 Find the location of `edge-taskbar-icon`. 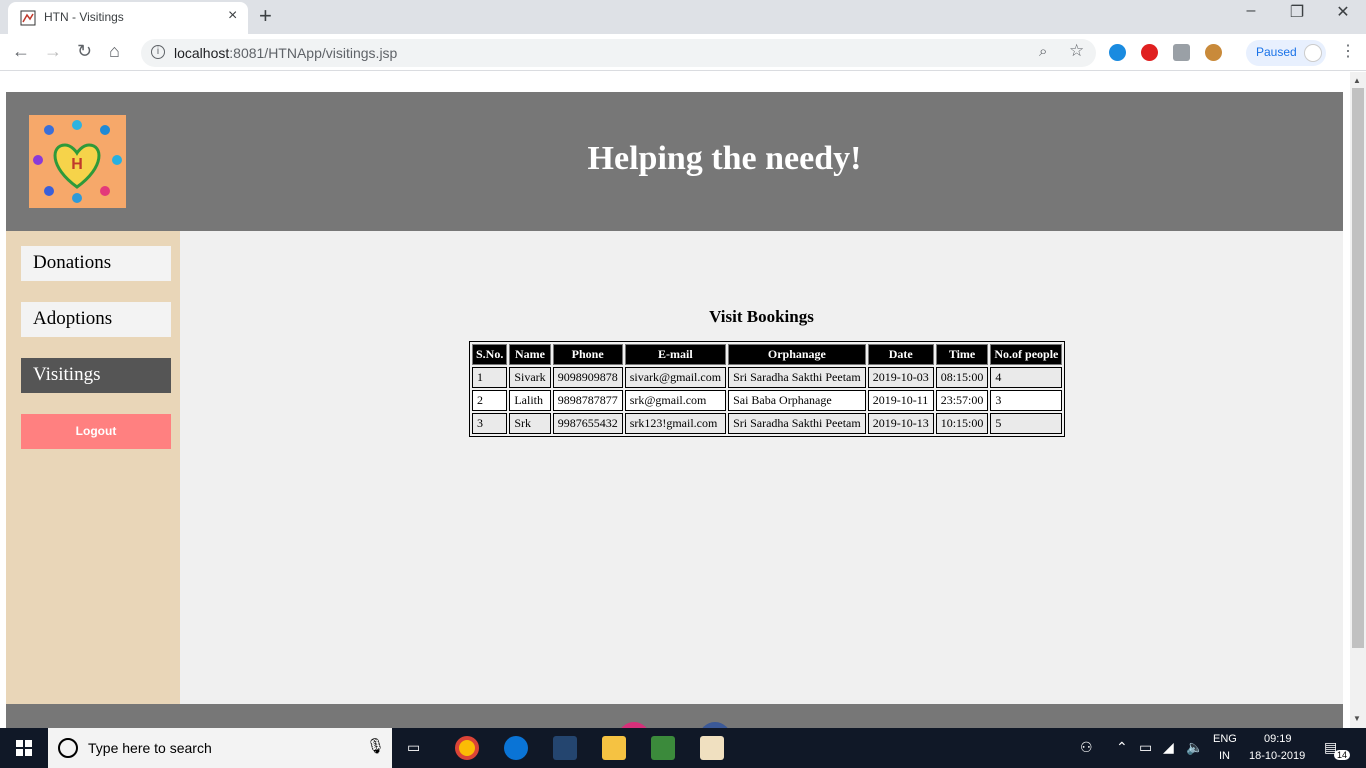

edge-taskbar-icon is located at coordinates (516, 748).